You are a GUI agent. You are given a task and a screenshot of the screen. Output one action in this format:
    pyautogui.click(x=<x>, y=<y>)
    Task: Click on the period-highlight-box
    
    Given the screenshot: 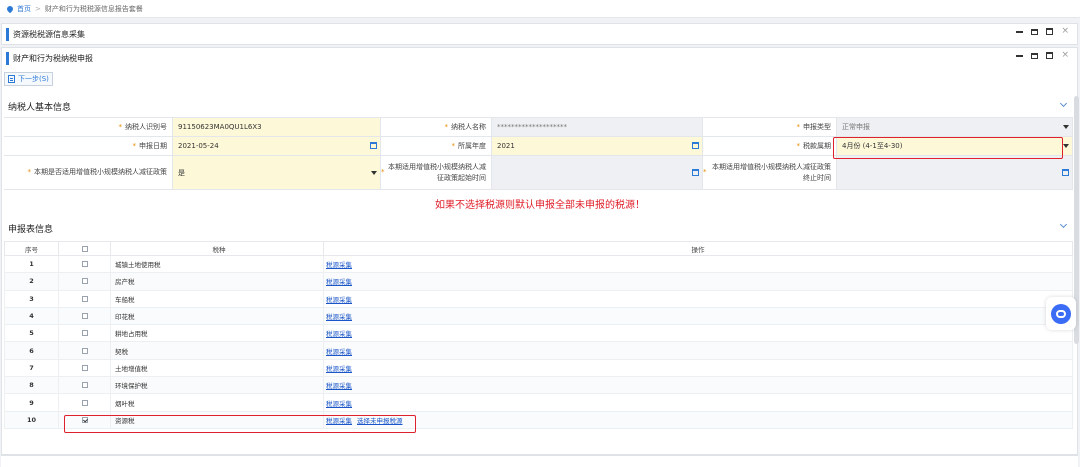 What is the action you would take?
    pyautogui.click(x=948, y=148)
    